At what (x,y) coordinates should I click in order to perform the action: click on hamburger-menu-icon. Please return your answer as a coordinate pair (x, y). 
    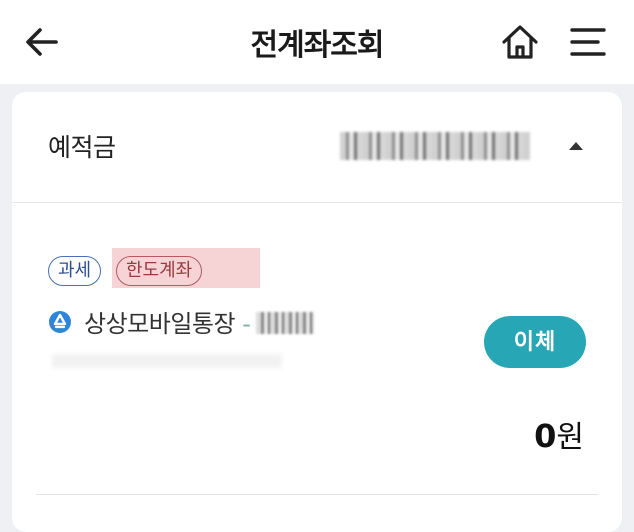
    Looking at the image, I should click on (588, 42).